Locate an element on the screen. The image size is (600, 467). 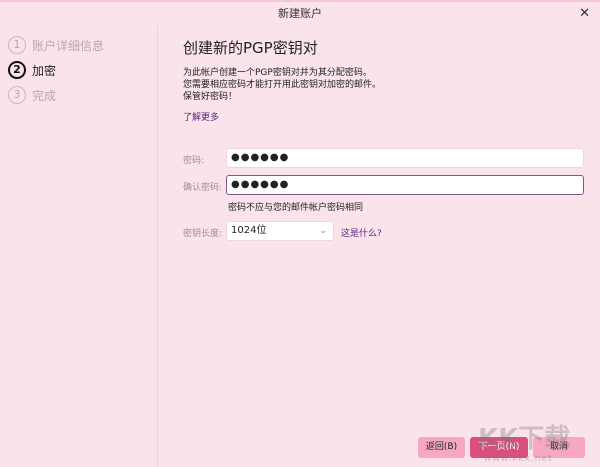
step-encryption: 2 加密 is located at coordinates (32, 70).